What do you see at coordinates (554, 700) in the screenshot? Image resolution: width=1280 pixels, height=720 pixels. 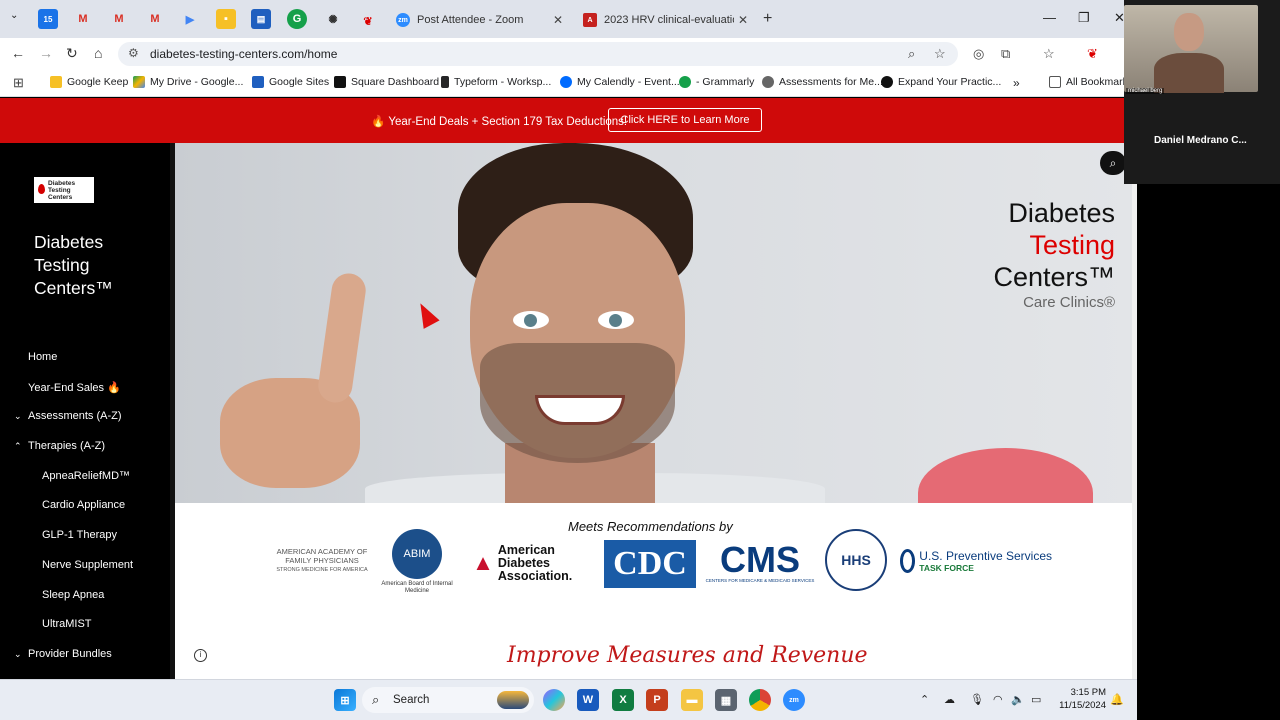 I see `copilot-icon` at bounding box center [554, 700].